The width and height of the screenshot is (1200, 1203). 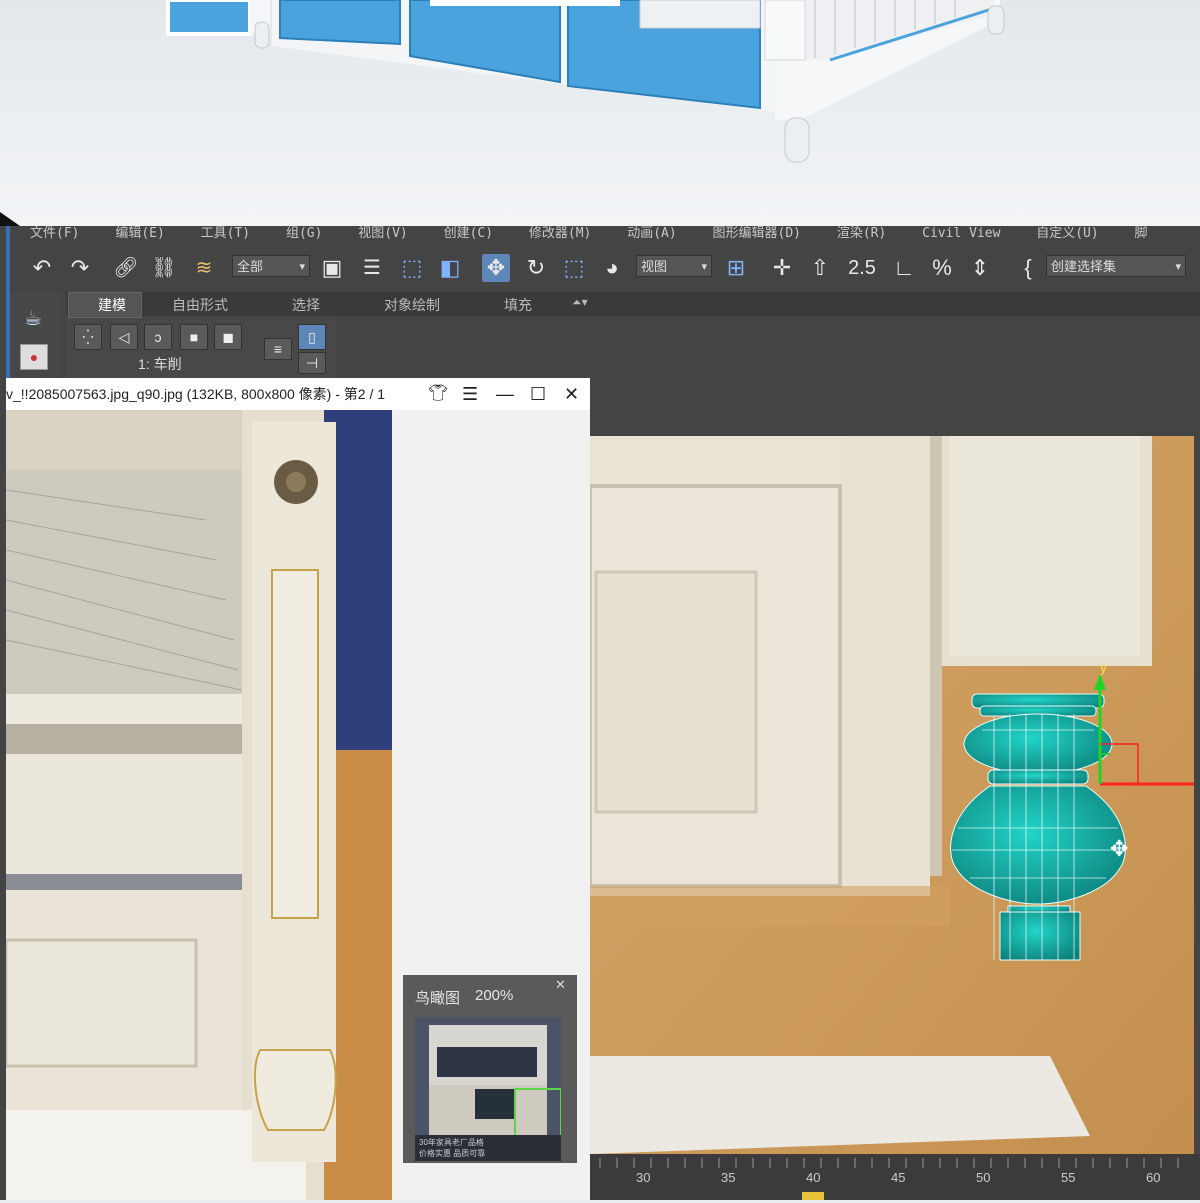 I want to click on tick-label: 35, so click(x=728, y=1177).